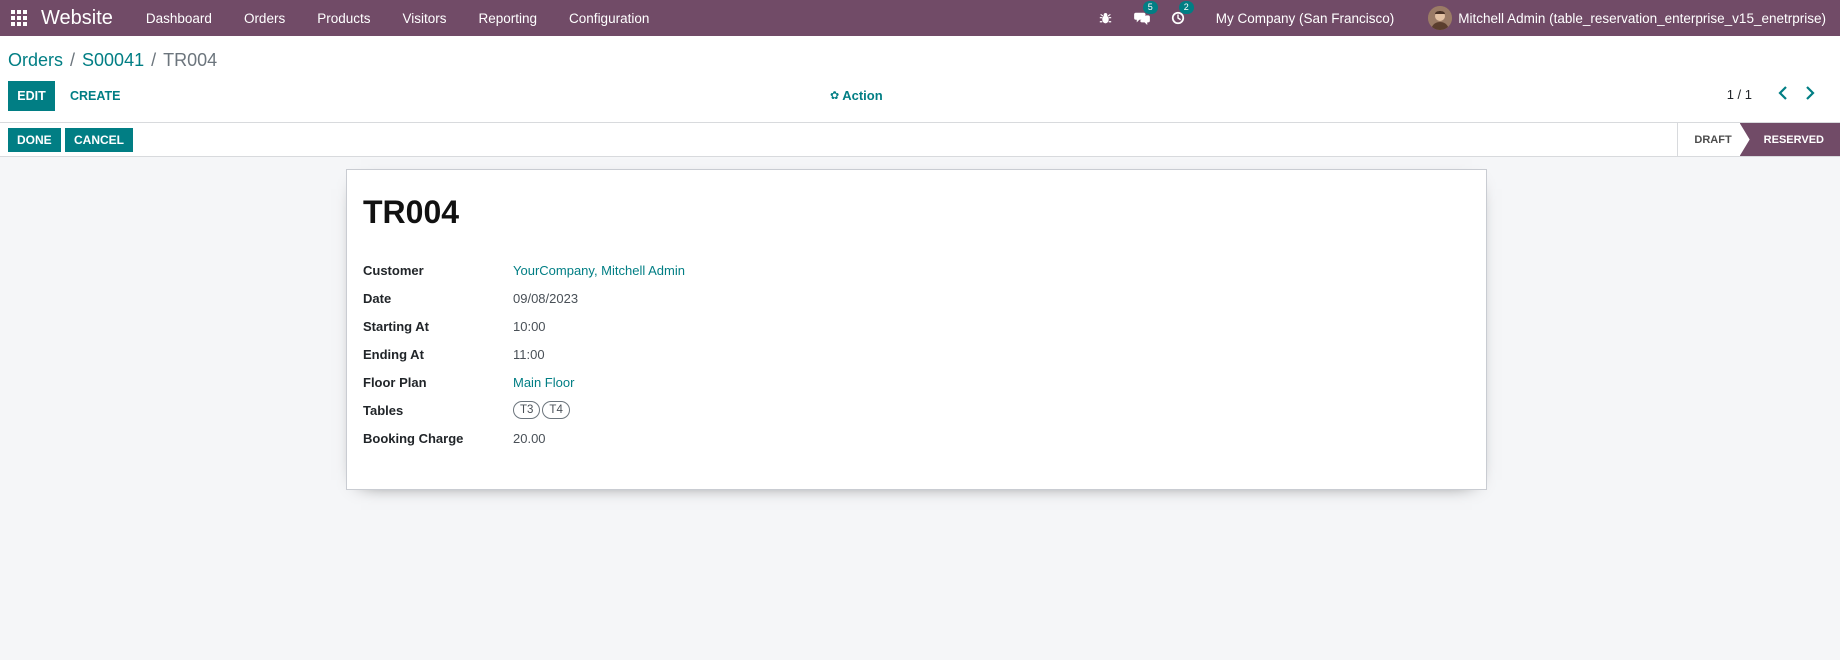 The height and width of the screenshot is (660, 1840). What do you see at coordinates (1106, 18) in the screenshot?
I see `debug-bug-icon` at bounding box center [1106, 18].